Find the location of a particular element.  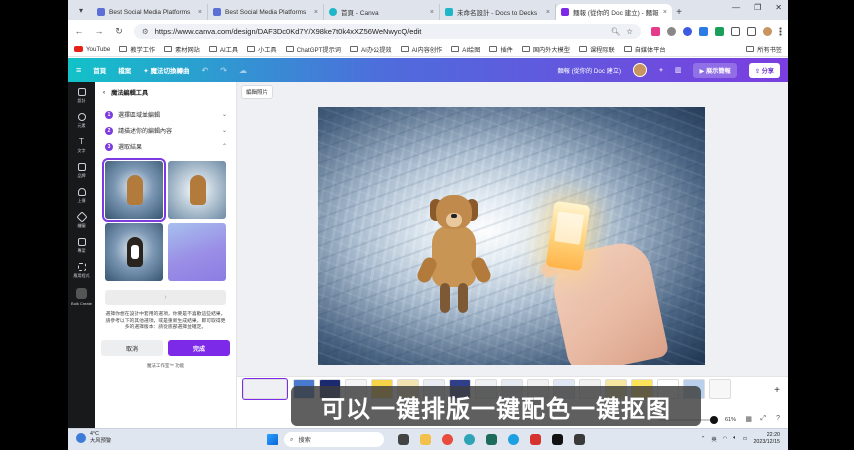

help-icon: ? is located at coordinates (778, 418).